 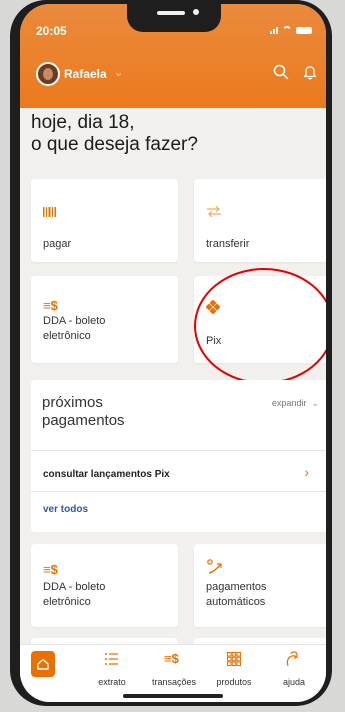 I want to click on expand-label: expandir, so click(x=289, y=403).